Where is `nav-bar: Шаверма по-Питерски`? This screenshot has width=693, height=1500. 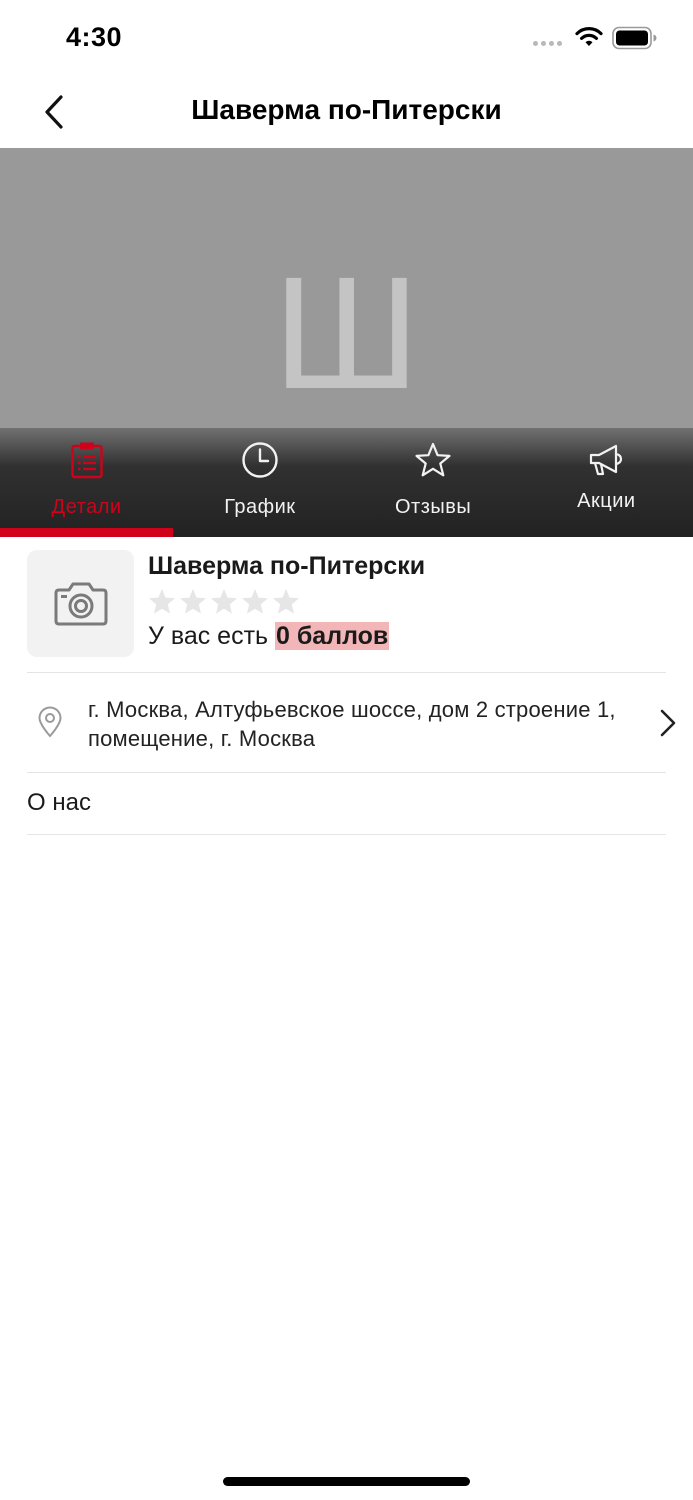 nav-bar: Шаверма по-Питерски is located at coordinates (346, 112).